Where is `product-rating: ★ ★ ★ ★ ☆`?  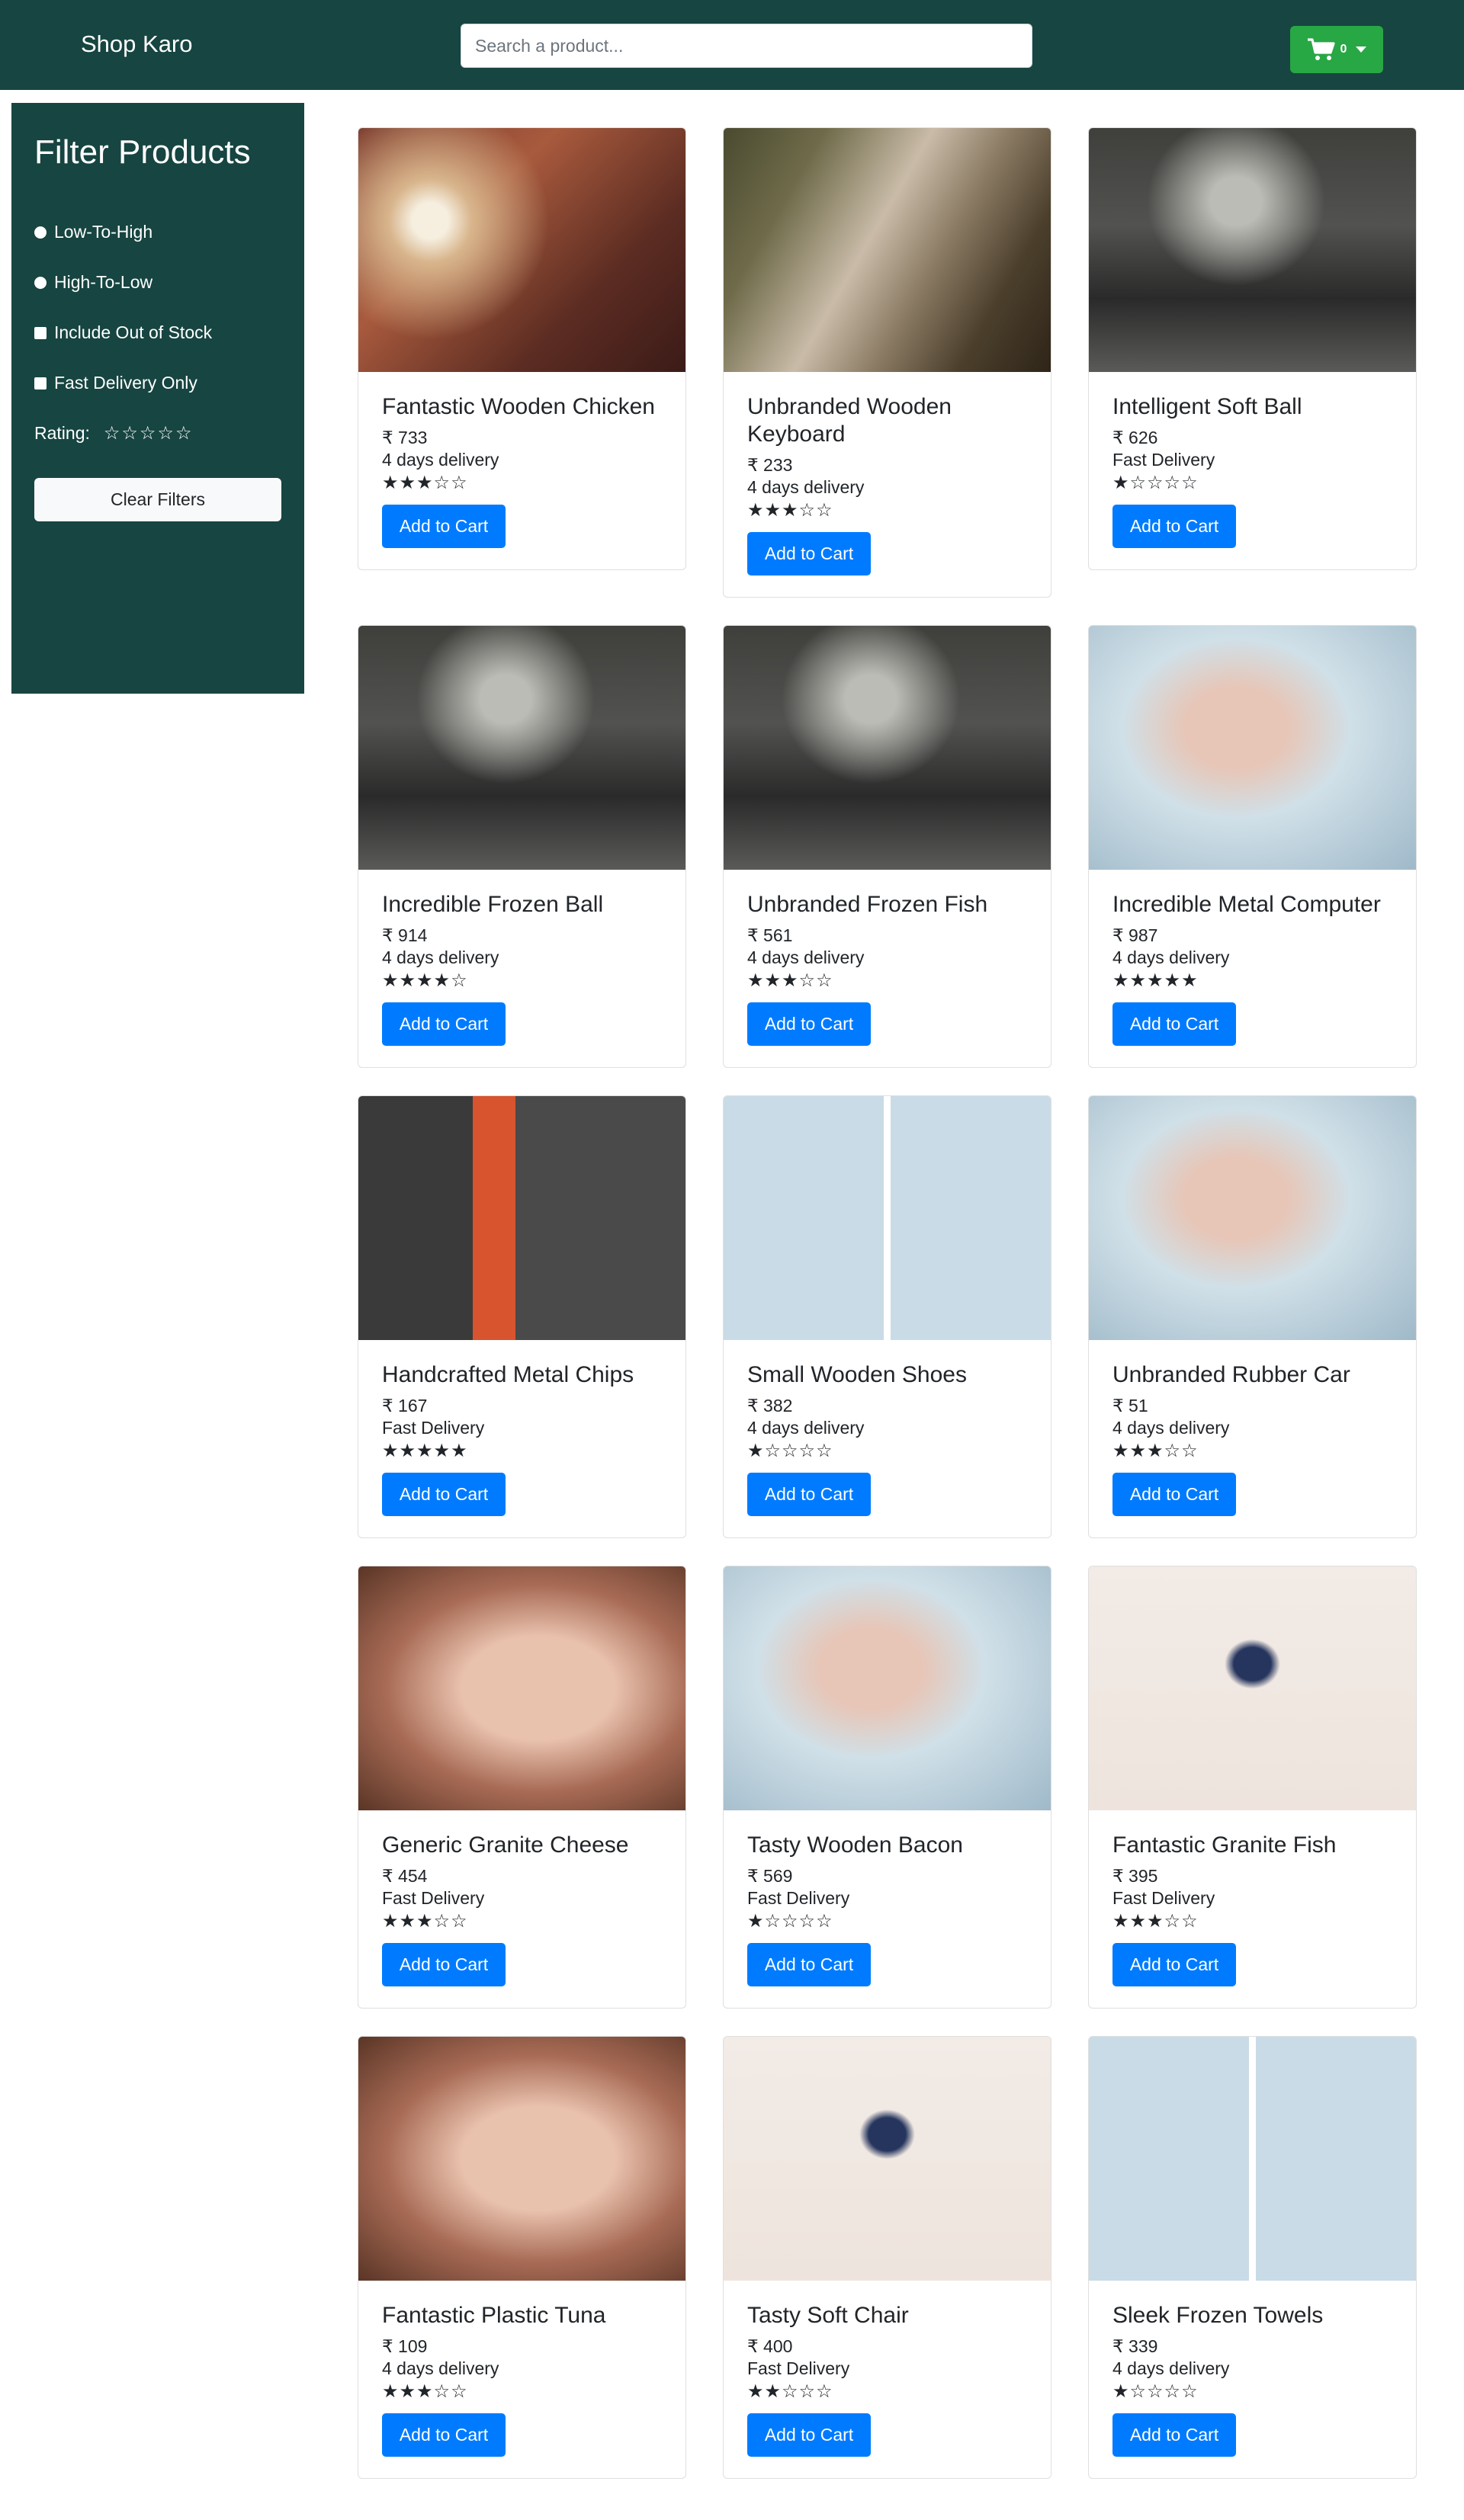
product-rating: ★ ★ ★ ★ ☆ is located at coordinates (522, 981).